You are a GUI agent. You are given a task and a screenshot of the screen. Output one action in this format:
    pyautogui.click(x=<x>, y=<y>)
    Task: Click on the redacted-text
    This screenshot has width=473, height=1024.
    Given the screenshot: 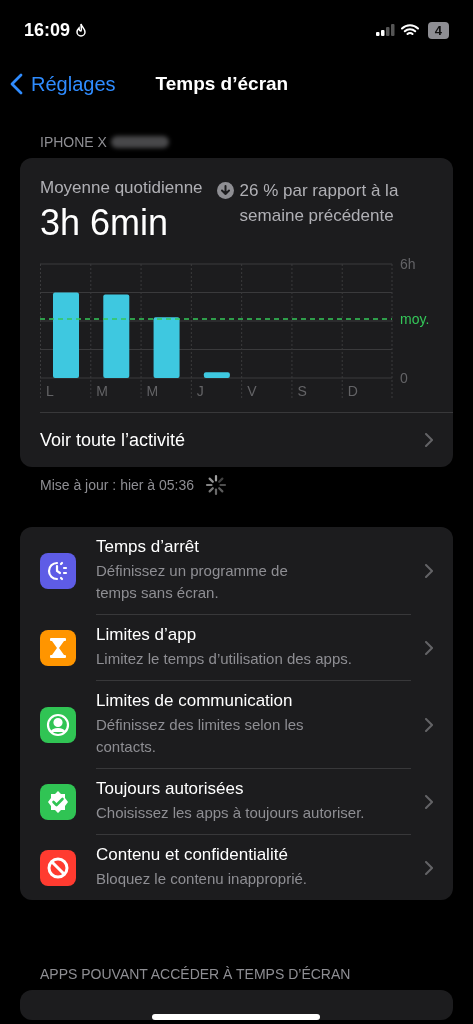 What is the action you would take?
    pyautogui.click(x=139, y=142)
    